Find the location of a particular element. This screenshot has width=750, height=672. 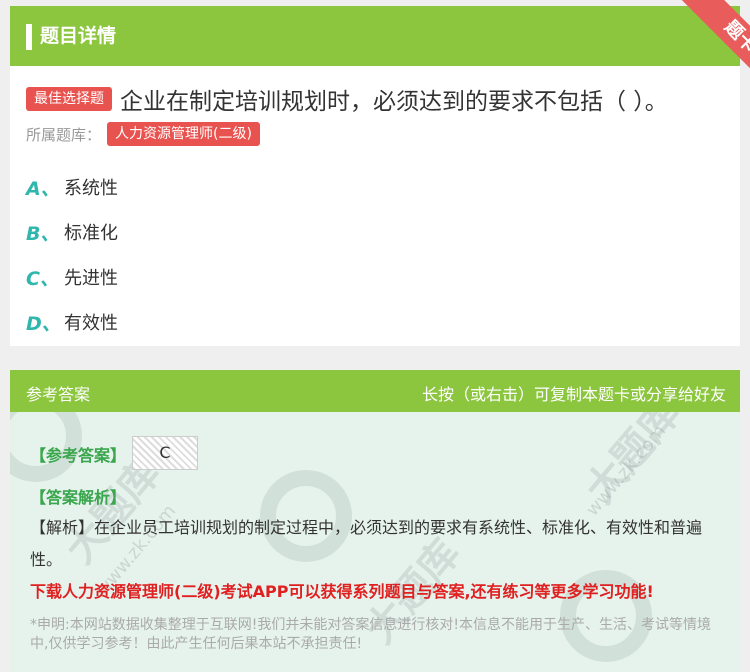

option-a: A、 系统性 is located at coordinates (72, 187).